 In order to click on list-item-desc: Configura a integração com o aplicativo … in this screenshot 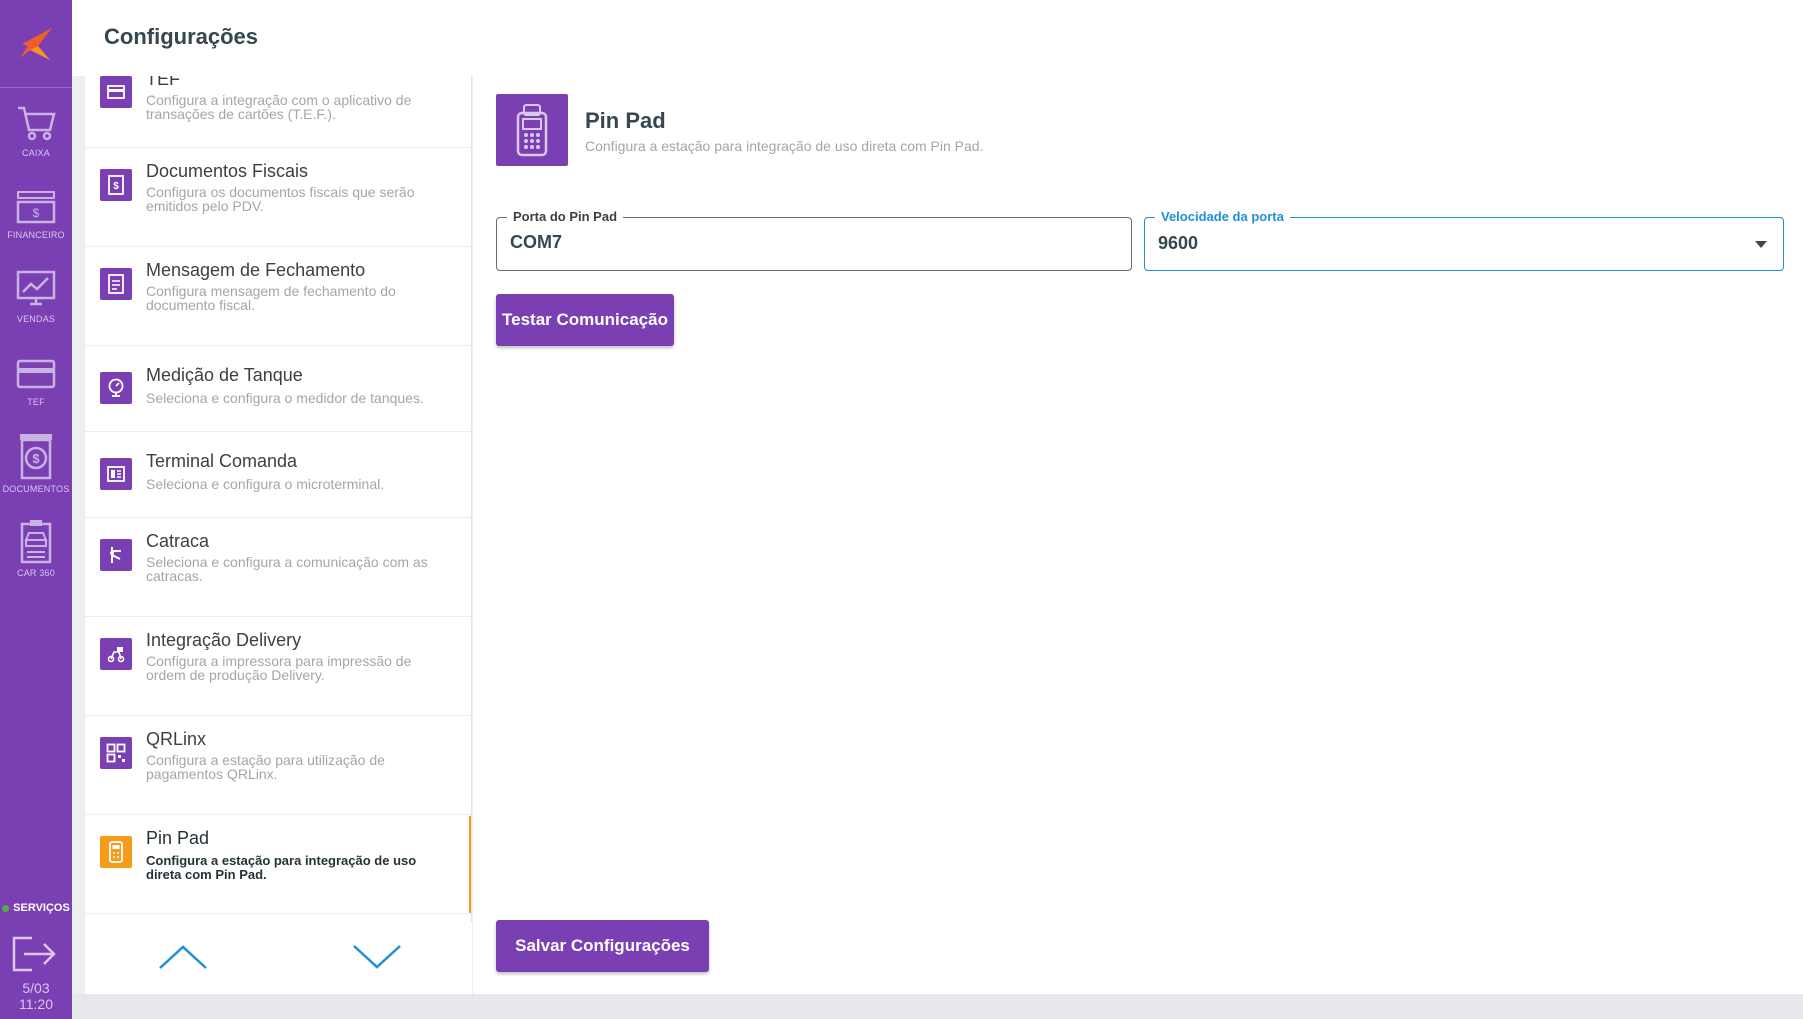, I will do `click(279, 107)`.